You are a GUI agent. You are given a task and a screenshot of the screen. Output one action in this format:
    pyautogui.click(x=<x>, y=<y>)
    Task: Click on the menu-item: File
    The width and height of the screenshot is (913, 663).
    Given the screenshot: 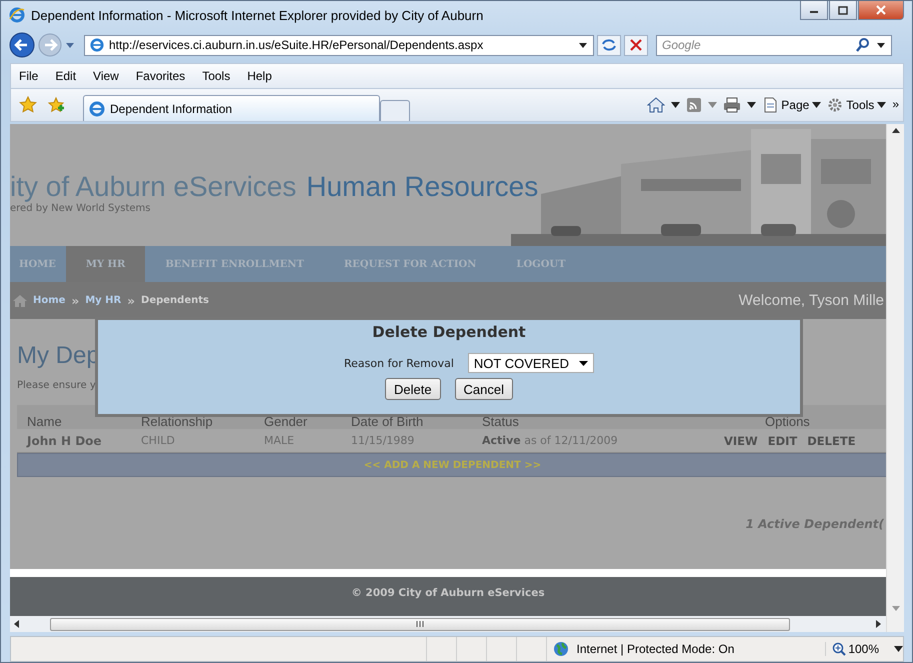 What is the action you would take?
    pyautogui.click(x=33, y=76)
    